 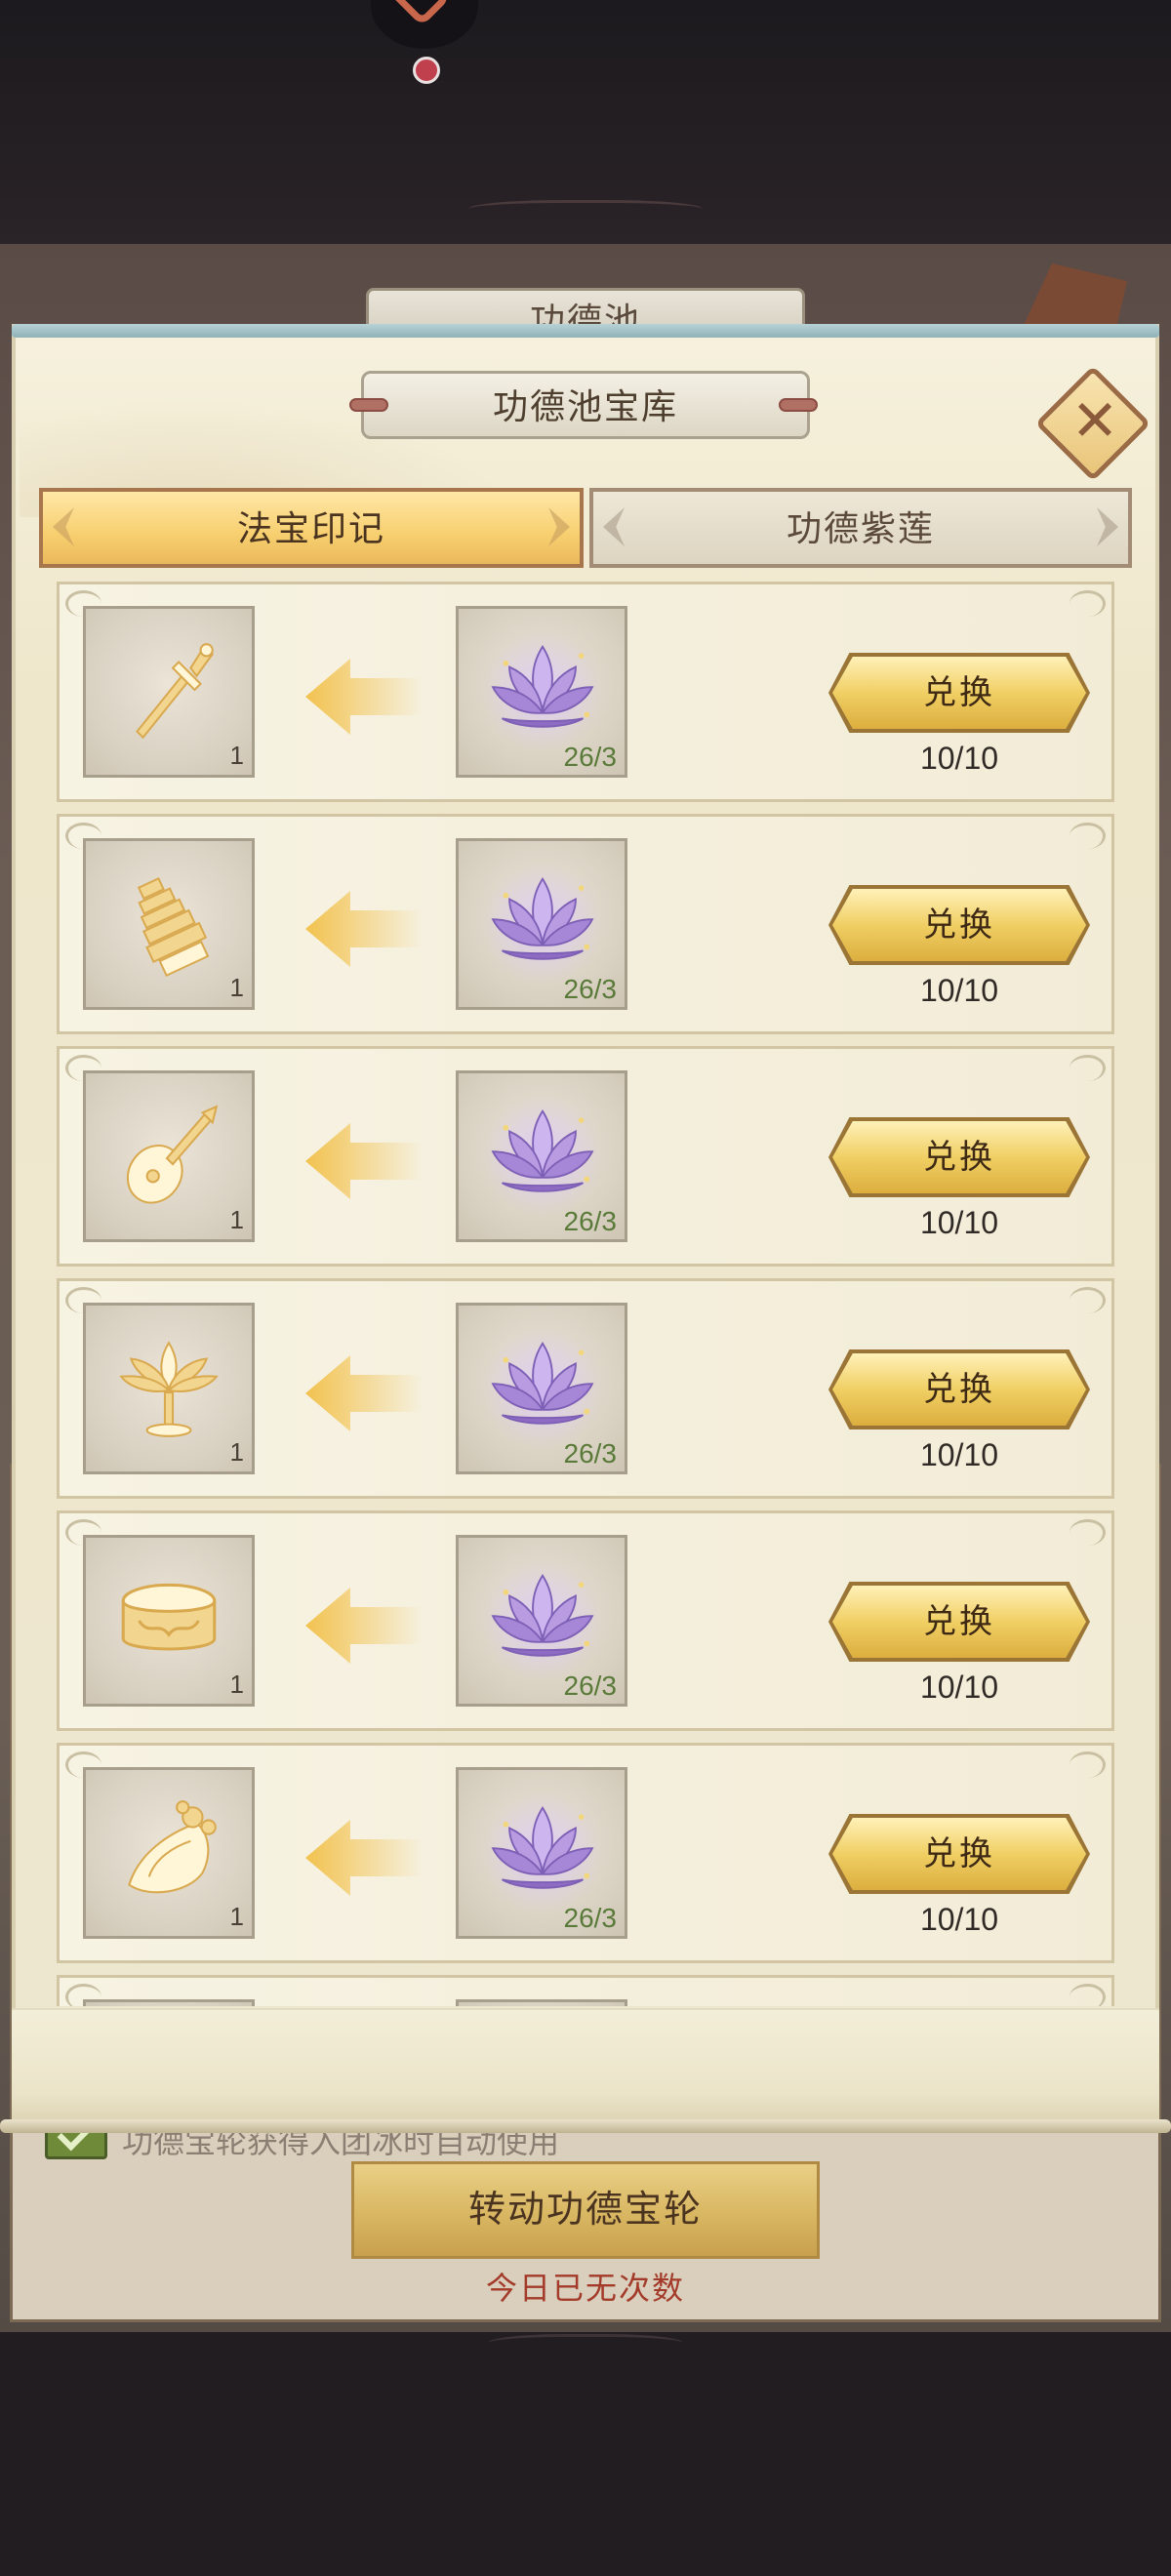 What do you see at coordinates (169, 2003) in the screenshot?
I see `reward-slot` at bounding box center [169, 2003].